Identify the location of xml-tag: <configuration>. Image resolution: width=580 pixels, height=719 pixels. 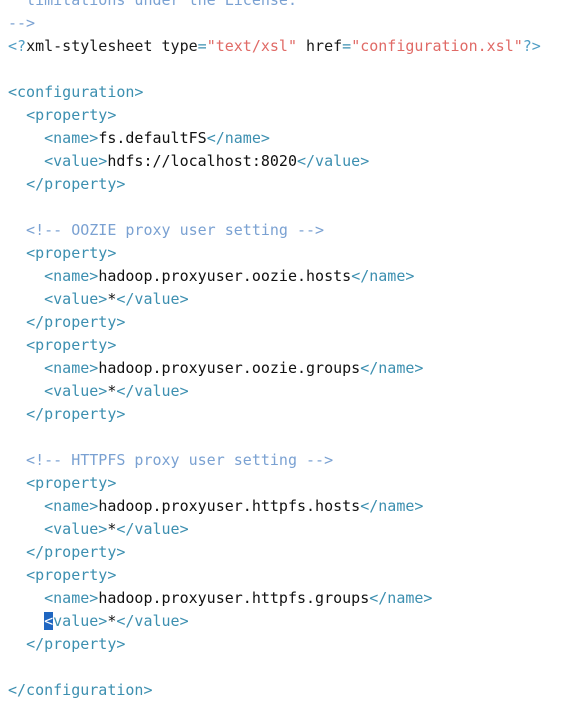
(76, 92).